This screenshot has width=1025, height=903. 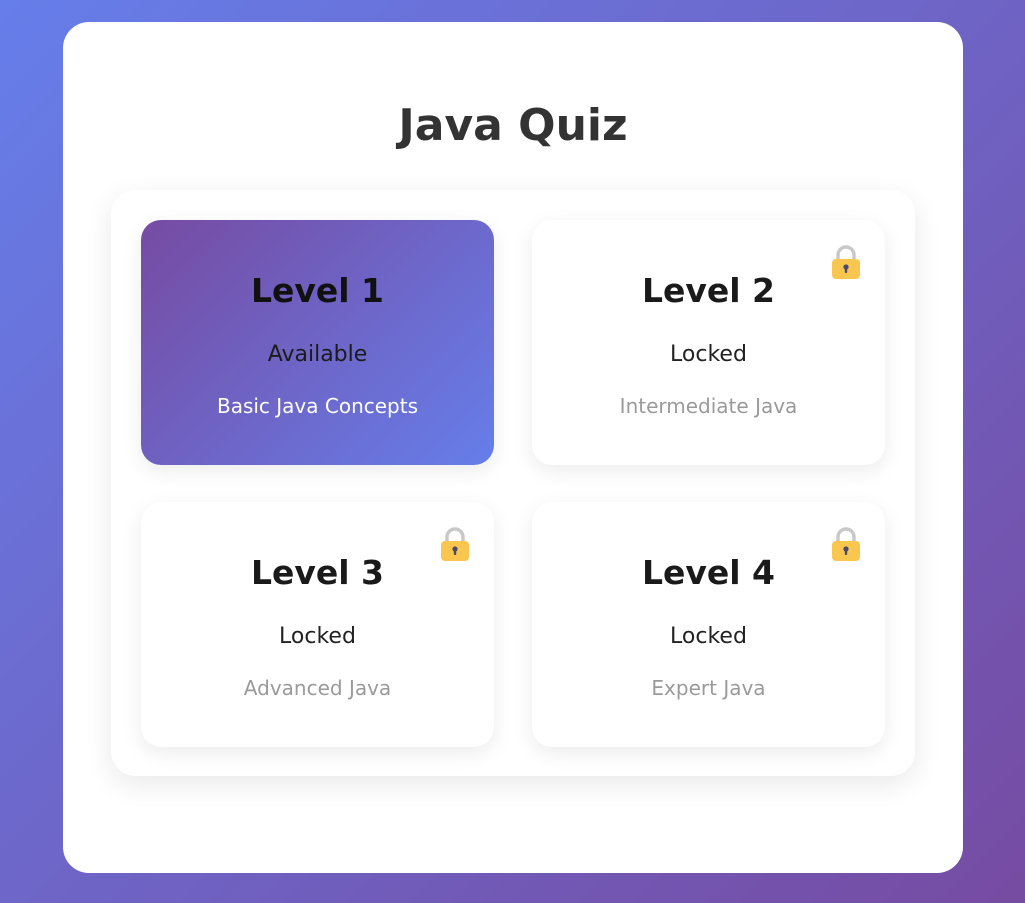 What do you see at coordinates (317, 406) in the screenshot?
I see `level-description: Basic Java Concepts` at bounding box center [317, 406].